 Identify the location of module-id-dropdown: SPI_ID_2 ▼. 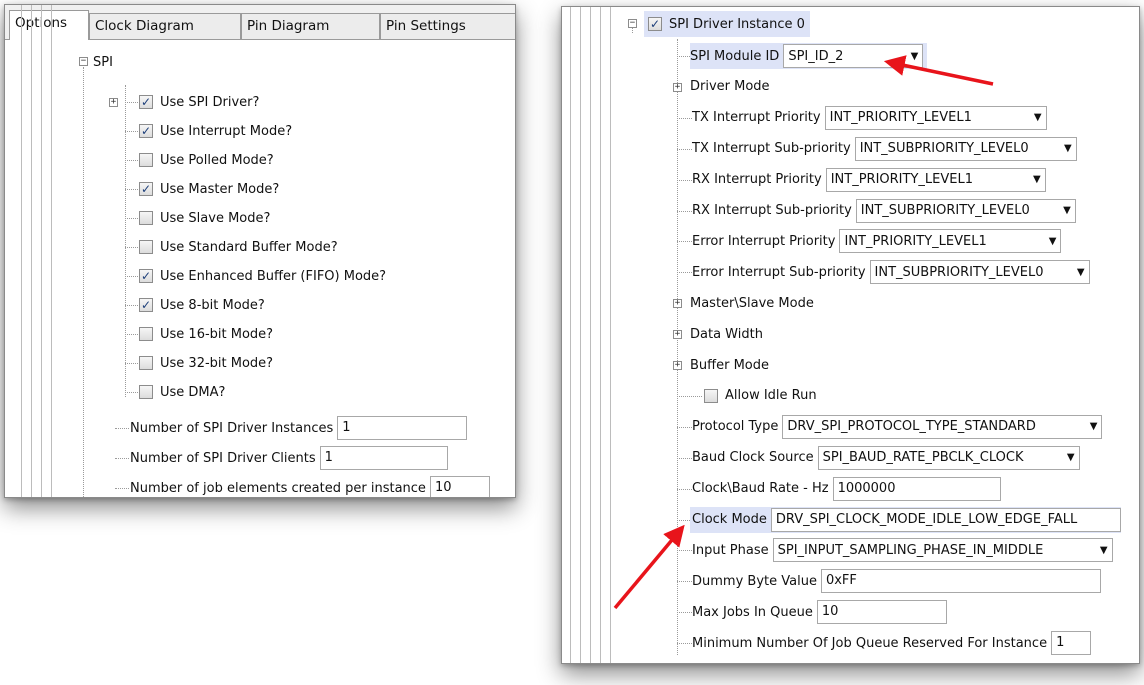
(853, 56).